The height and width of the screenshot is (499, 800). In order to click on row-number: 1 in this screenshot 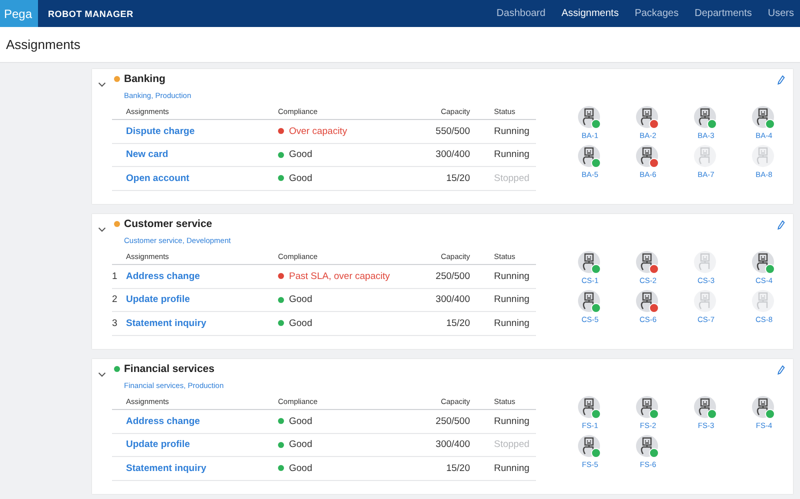, I will do `click(115, 276)`.